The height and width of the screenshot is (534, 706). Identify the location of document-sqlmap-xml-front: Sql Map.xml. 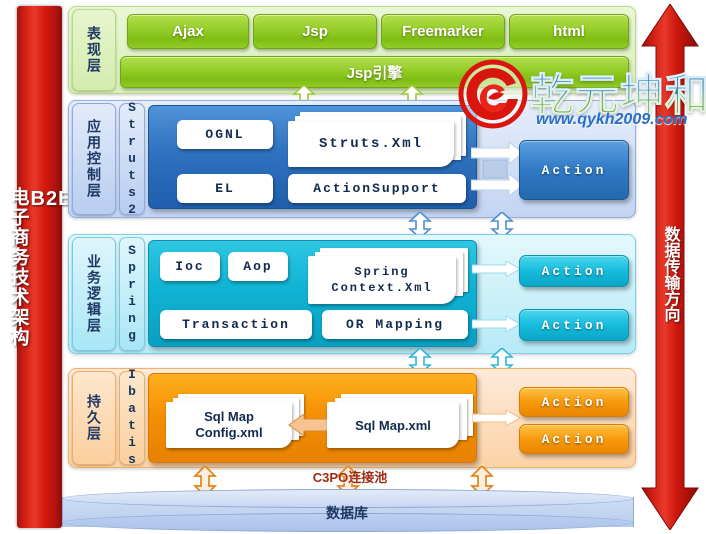
(393, 425).